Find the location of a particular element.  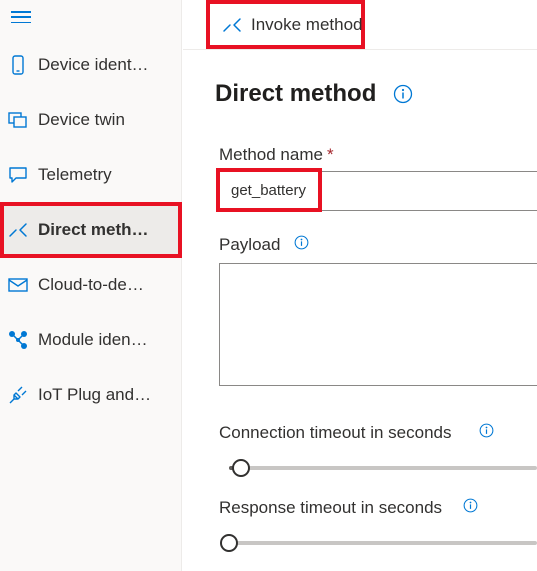

payload-textarea is located at coordinates (378, 324).